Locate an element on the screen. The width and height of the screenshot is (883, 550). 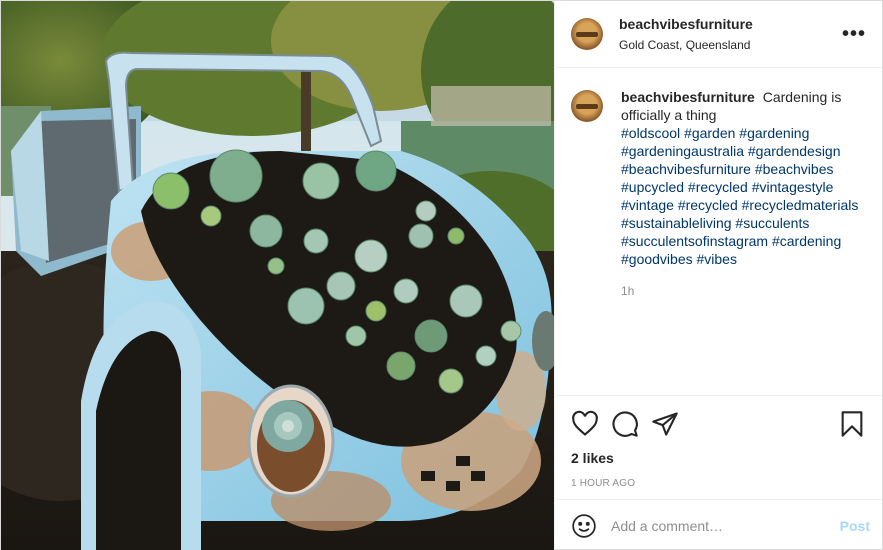
post-date: 1 HOUR AGO is located at coordinates (718, 483).